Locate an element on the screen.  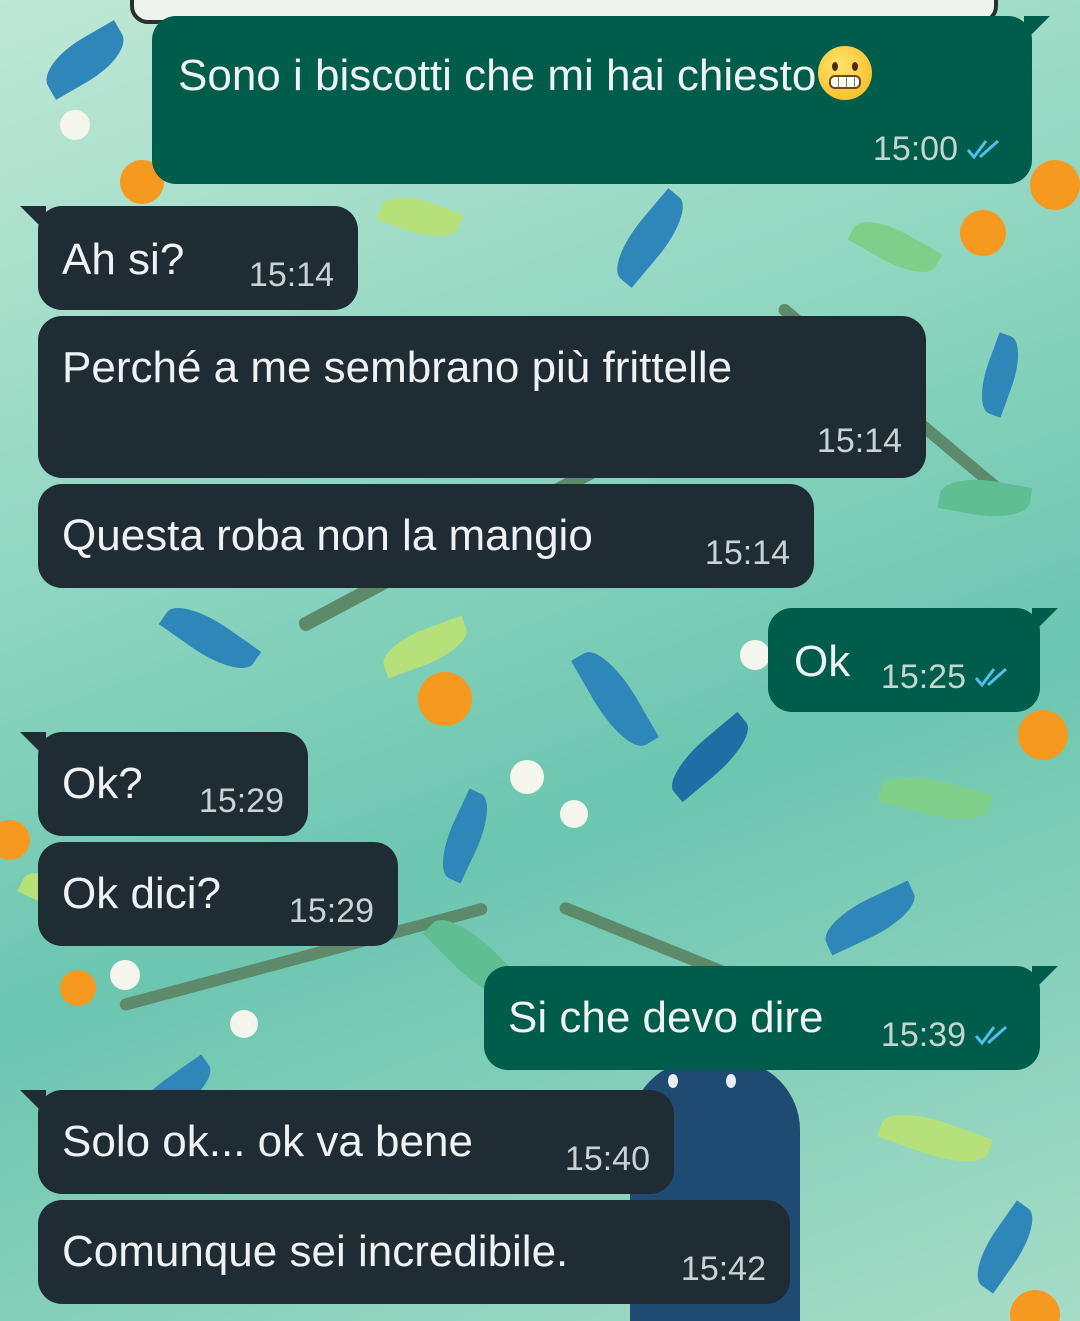
outgoing-message-bubble: Ok 15:25 is located at coordinates (913, 660).